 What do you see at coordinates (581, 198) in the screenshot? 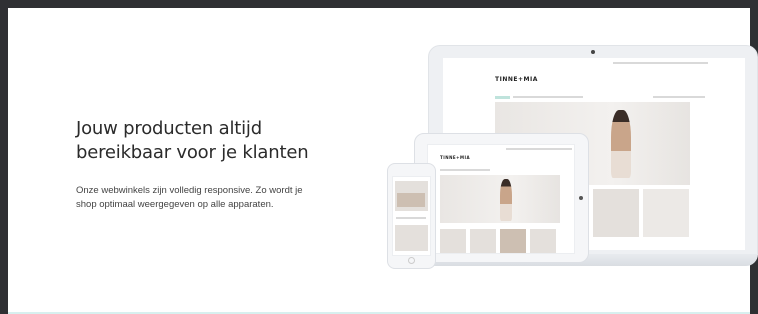
I see `tablet-home-button` at bounding box center [581, 198].